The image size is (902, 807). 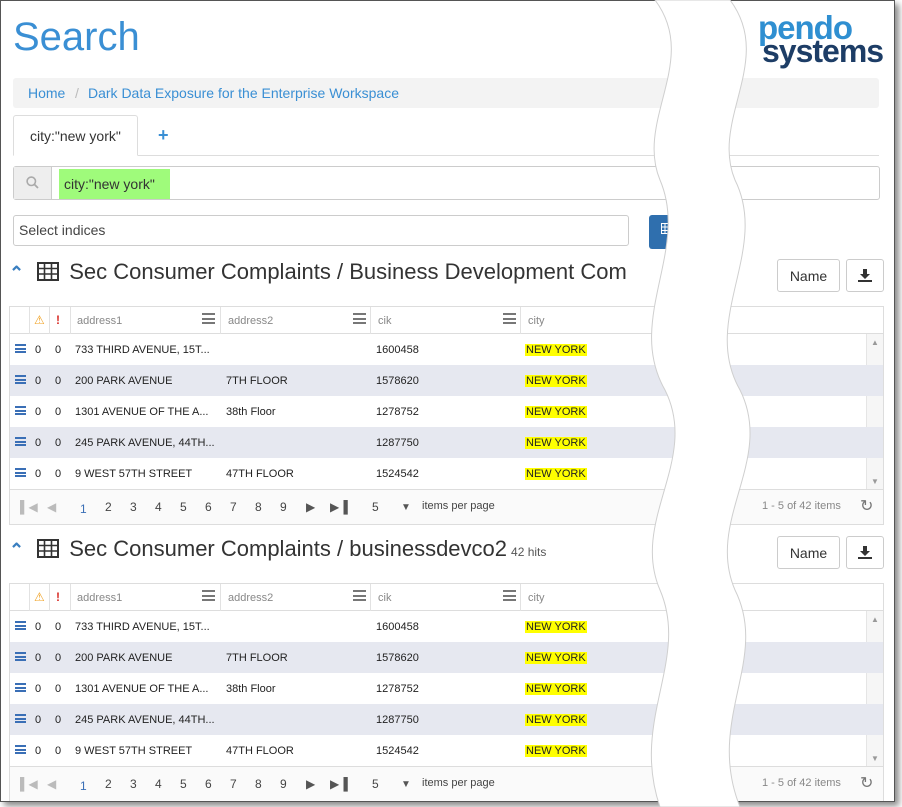 I want to click on indices-table-button, so click(x=669, y=232).